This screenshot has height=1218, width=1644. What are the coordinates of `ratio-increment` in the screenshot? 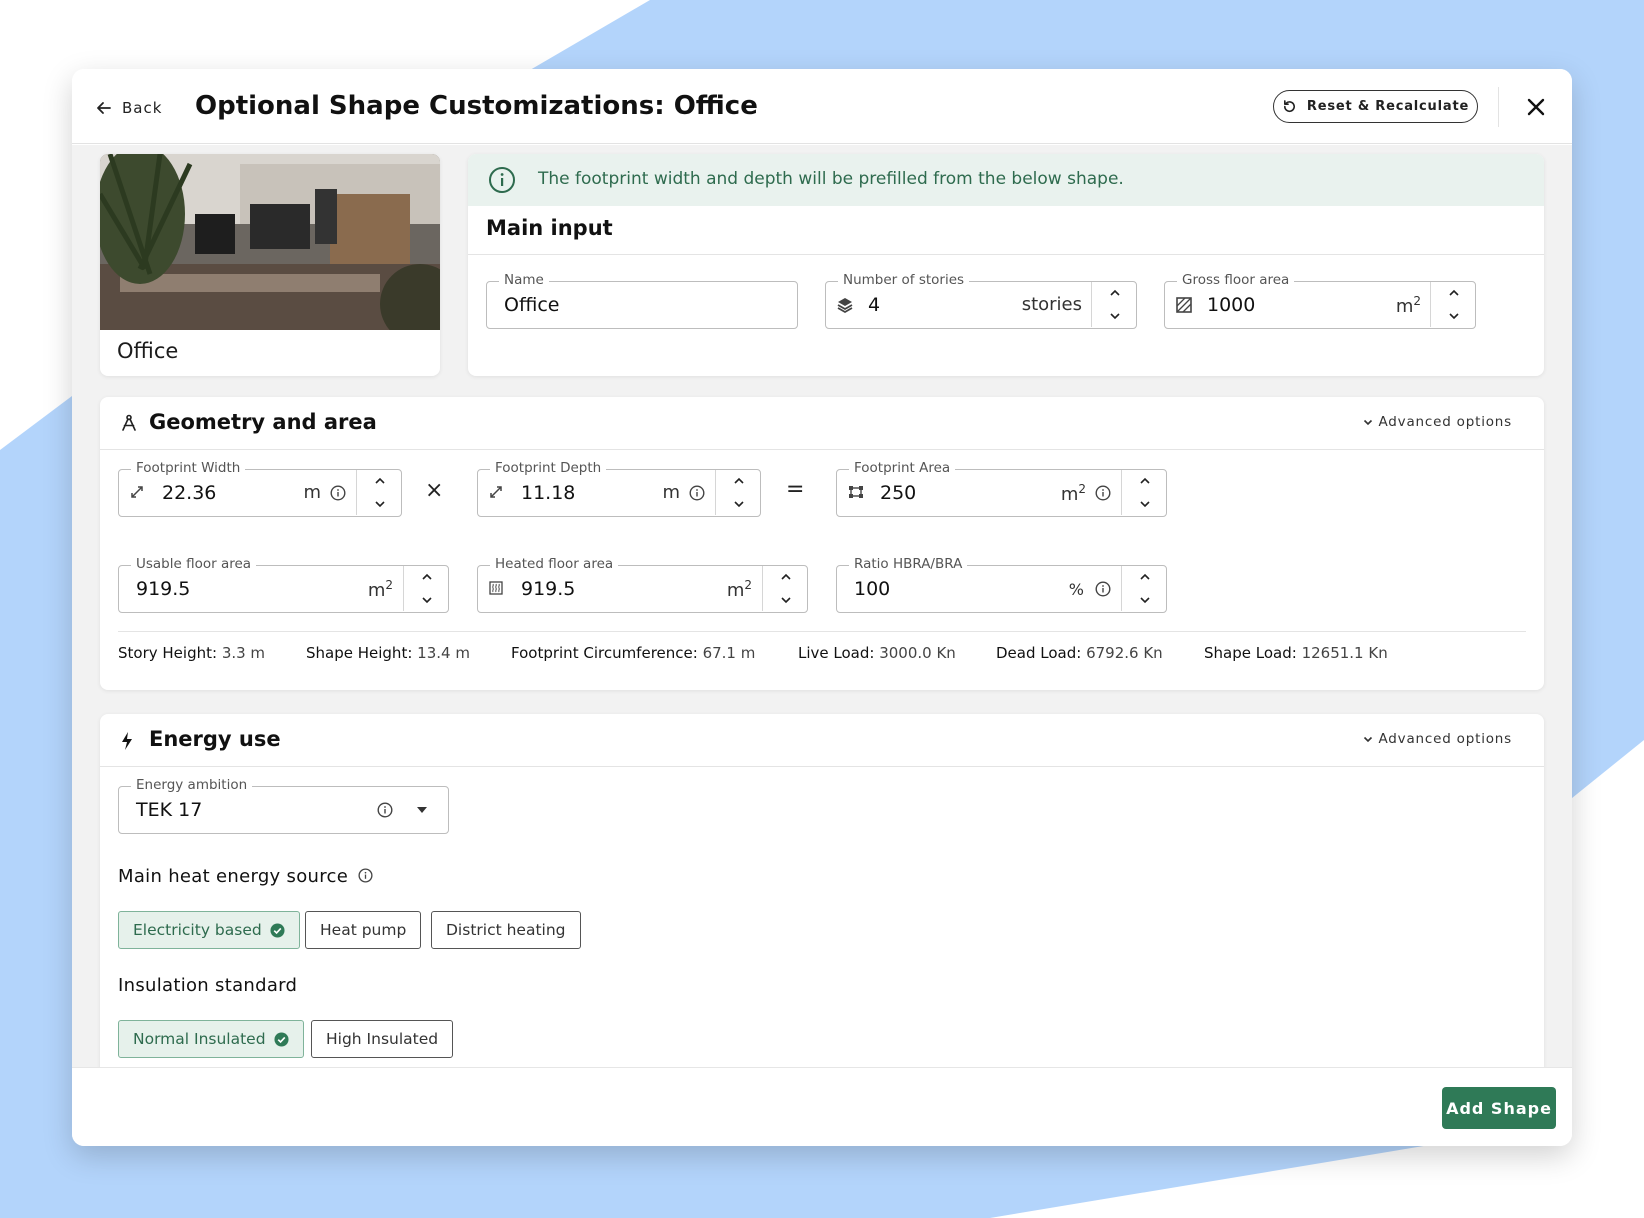 It's located at (1144, 577).